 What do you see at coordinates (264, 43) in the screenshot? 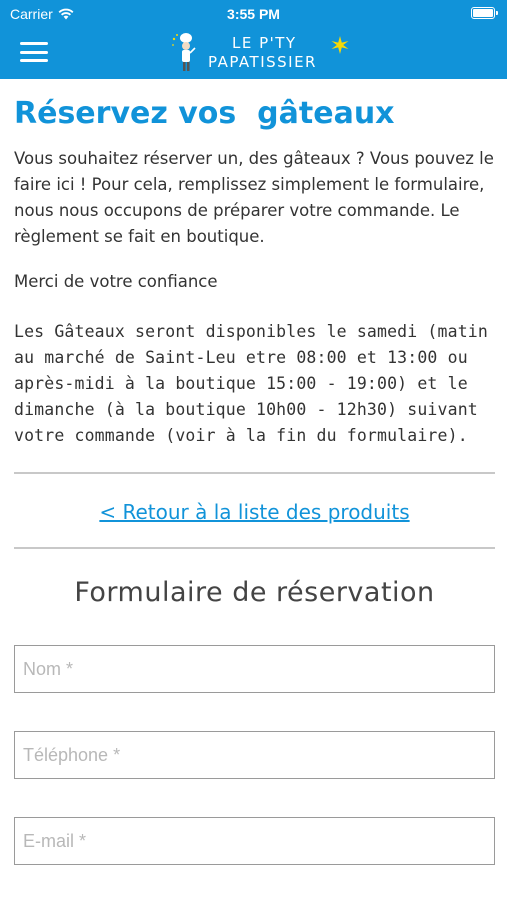
I see `logo-text-top: LE P'TY` at bounding box center [264, 43].